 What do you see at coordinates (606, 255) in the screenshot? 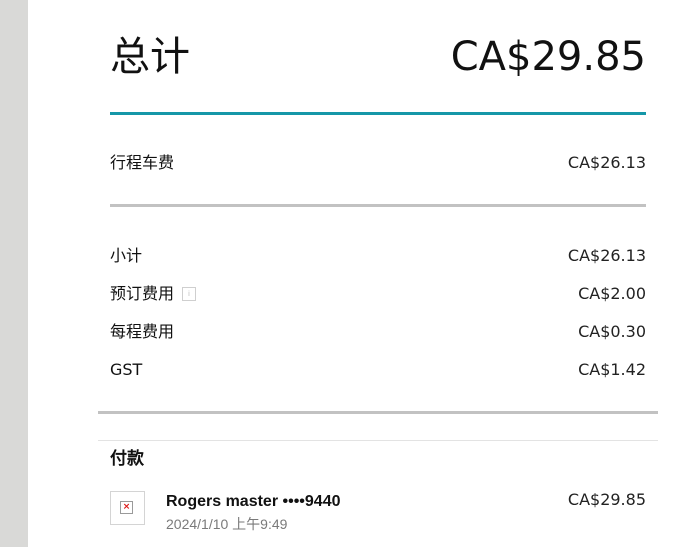
I see `subtotal-amount: CA$26.13` at bounding box center [606, 255].